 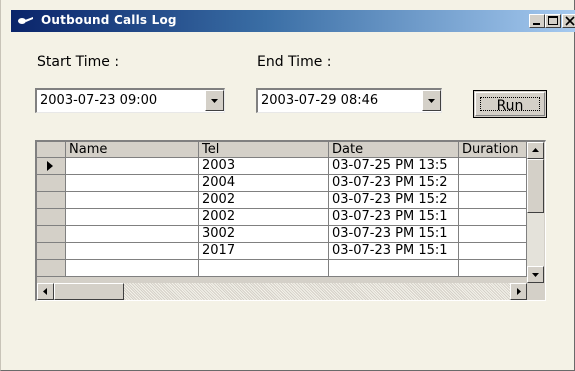 What do you see at coordinates (264, 251) in the screenshot?
I see `cell-tel: 2017` at bounding box center [264, 251].